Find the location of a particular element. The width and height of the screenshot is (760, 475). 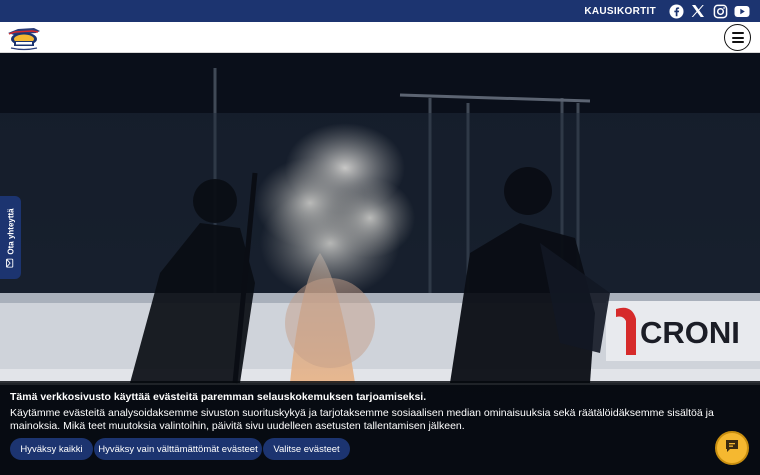

contact-tab-label: Ota yhteyttä is located at coordinates (11, 231).